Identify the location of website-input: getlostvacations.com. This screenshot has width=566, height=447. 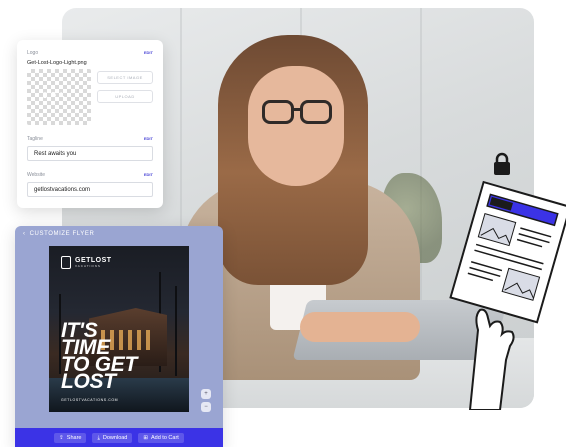
(90, 189).